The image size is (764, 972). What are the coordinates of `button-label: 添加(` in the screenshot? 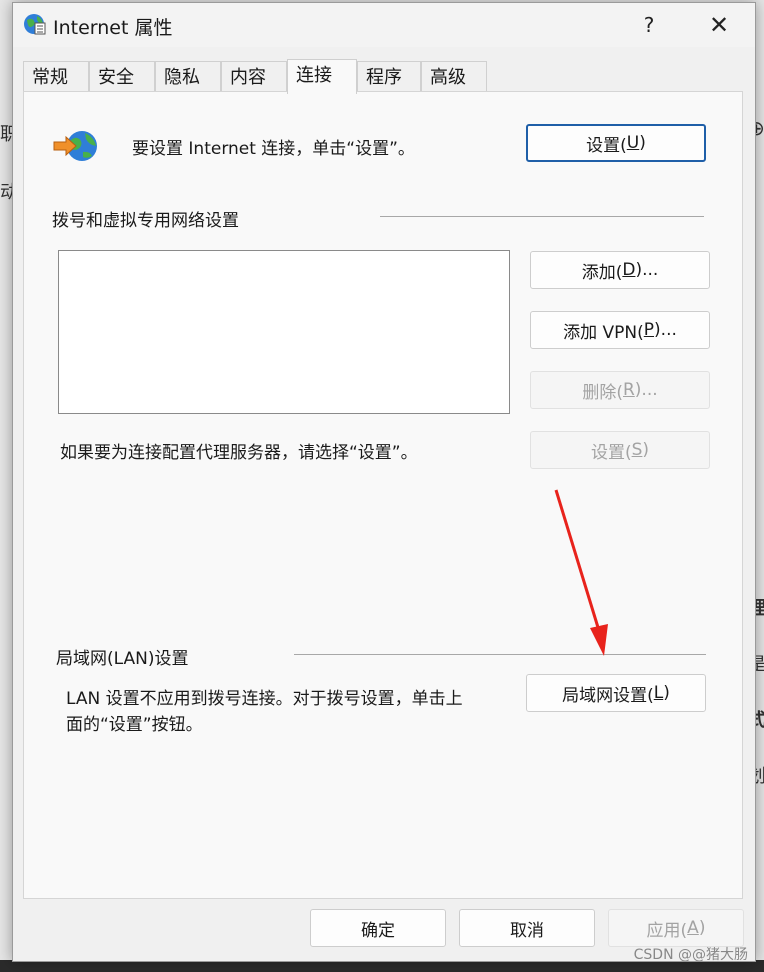 It's located at (602, 272).